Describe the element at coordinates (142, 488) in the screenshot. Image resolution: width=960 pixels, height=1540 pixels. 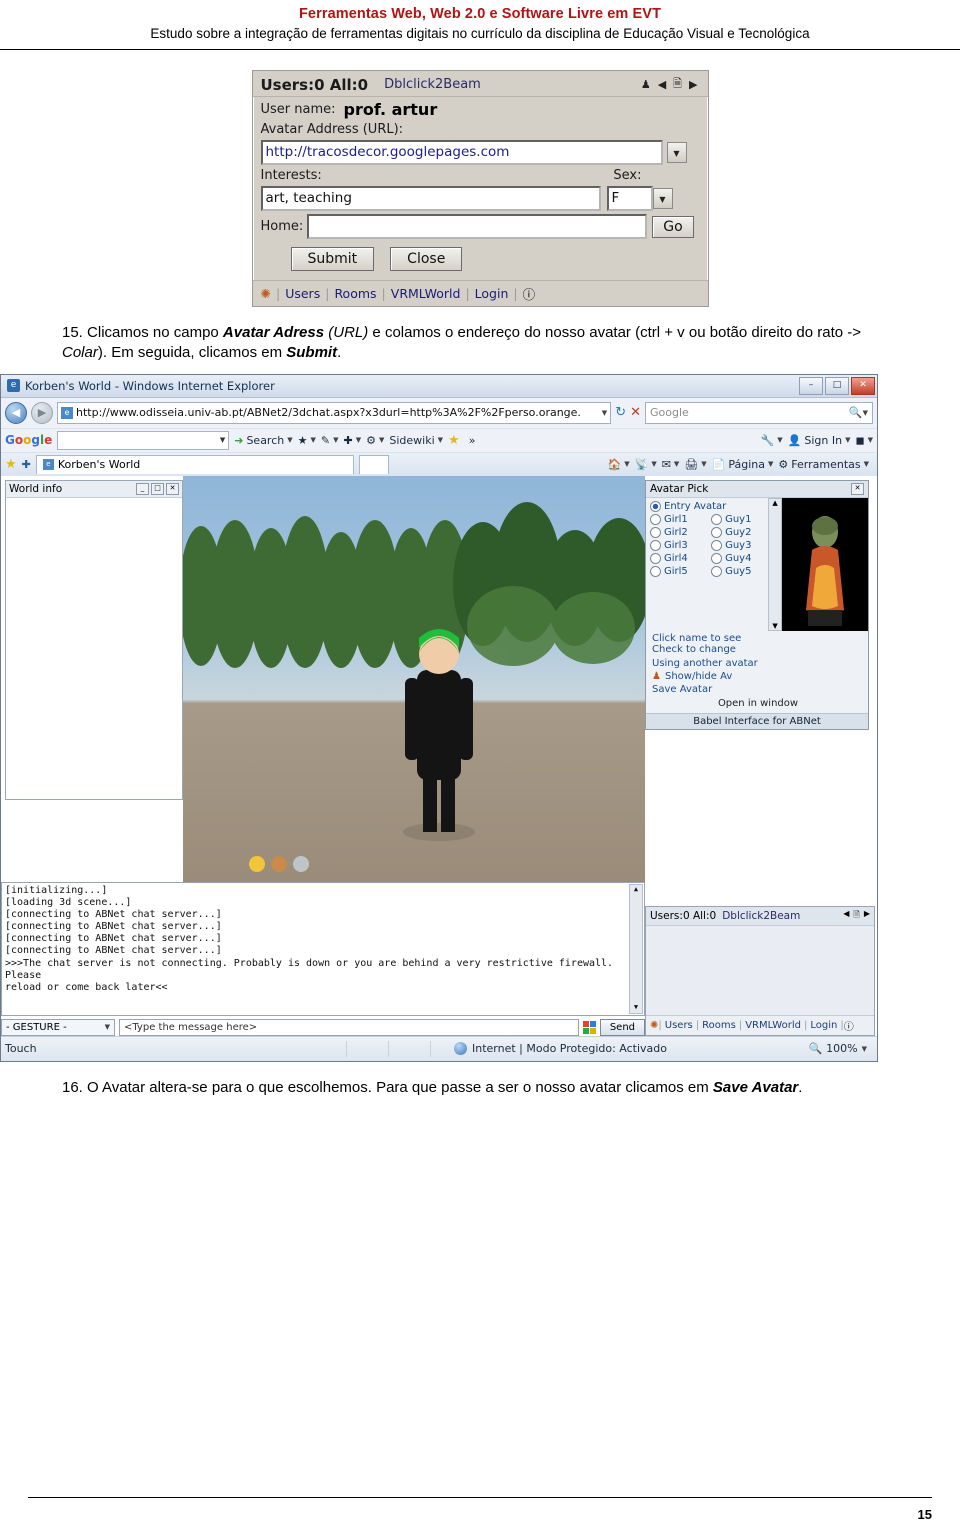
I see `minimize-icon: _` at that location.